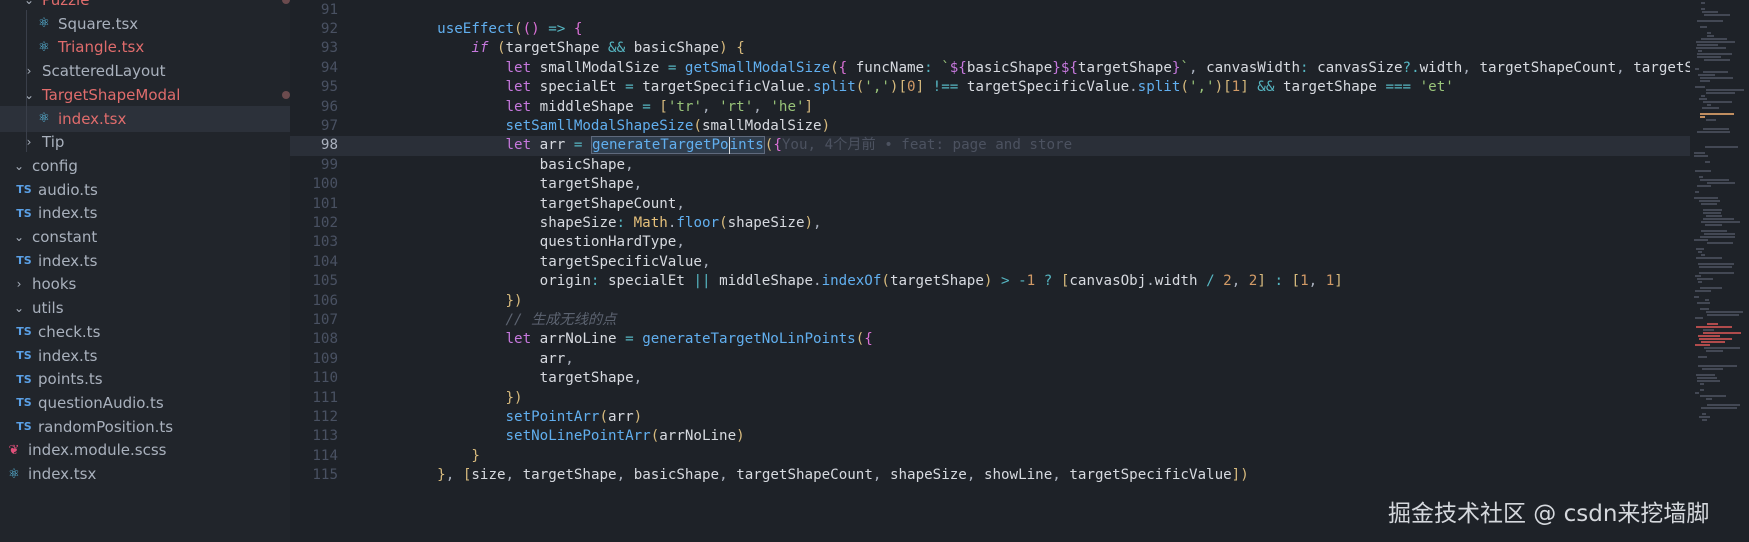 This screenshot has height=542, width=1749. What do you see at coordinates (990, 29) in the screenshot?
I see `code-line: 92 useEffect(() => {` at bounding box center [990, 29].